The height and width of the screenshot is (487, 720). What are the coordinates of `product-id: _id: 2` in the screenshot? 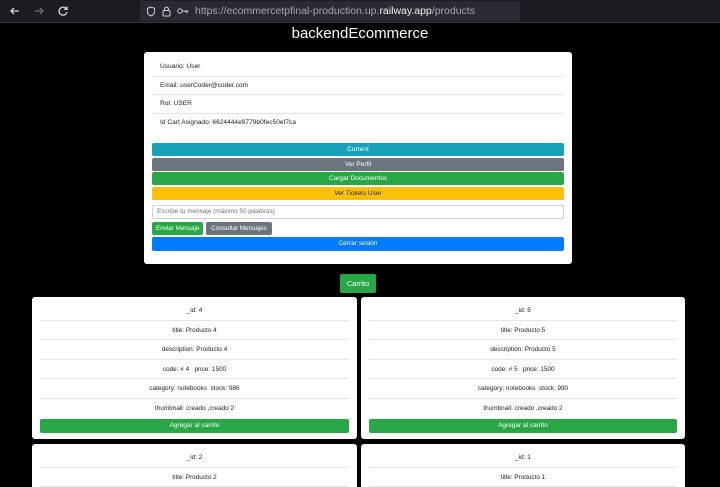 It's located at (194, 458).